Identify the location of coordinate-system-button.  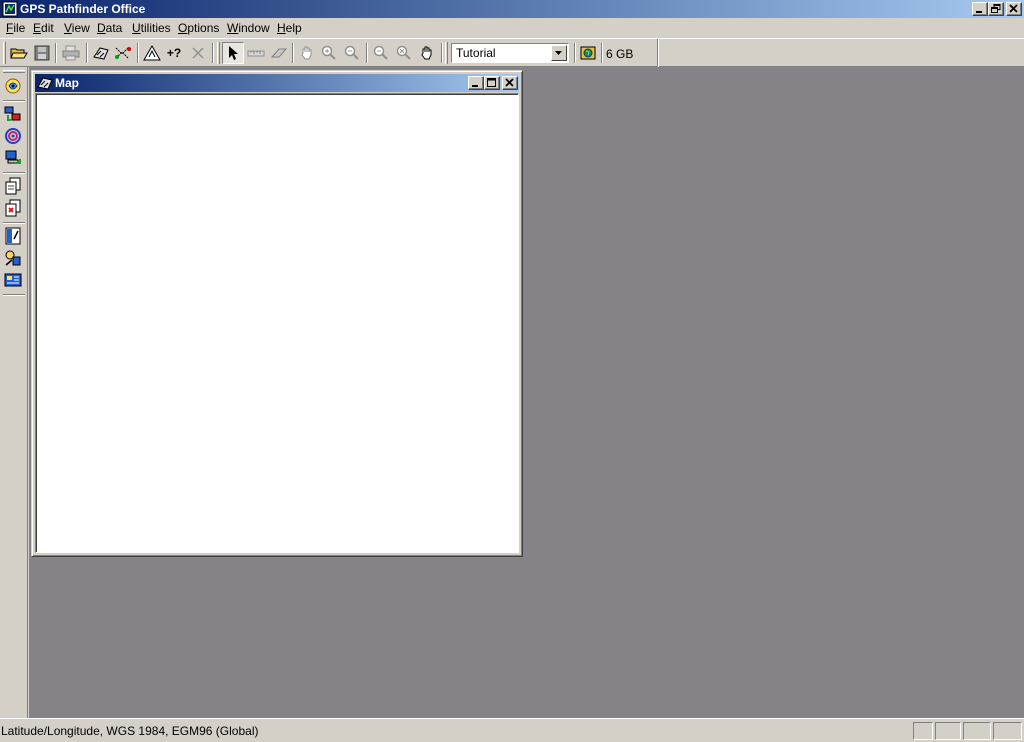
(13, 280).